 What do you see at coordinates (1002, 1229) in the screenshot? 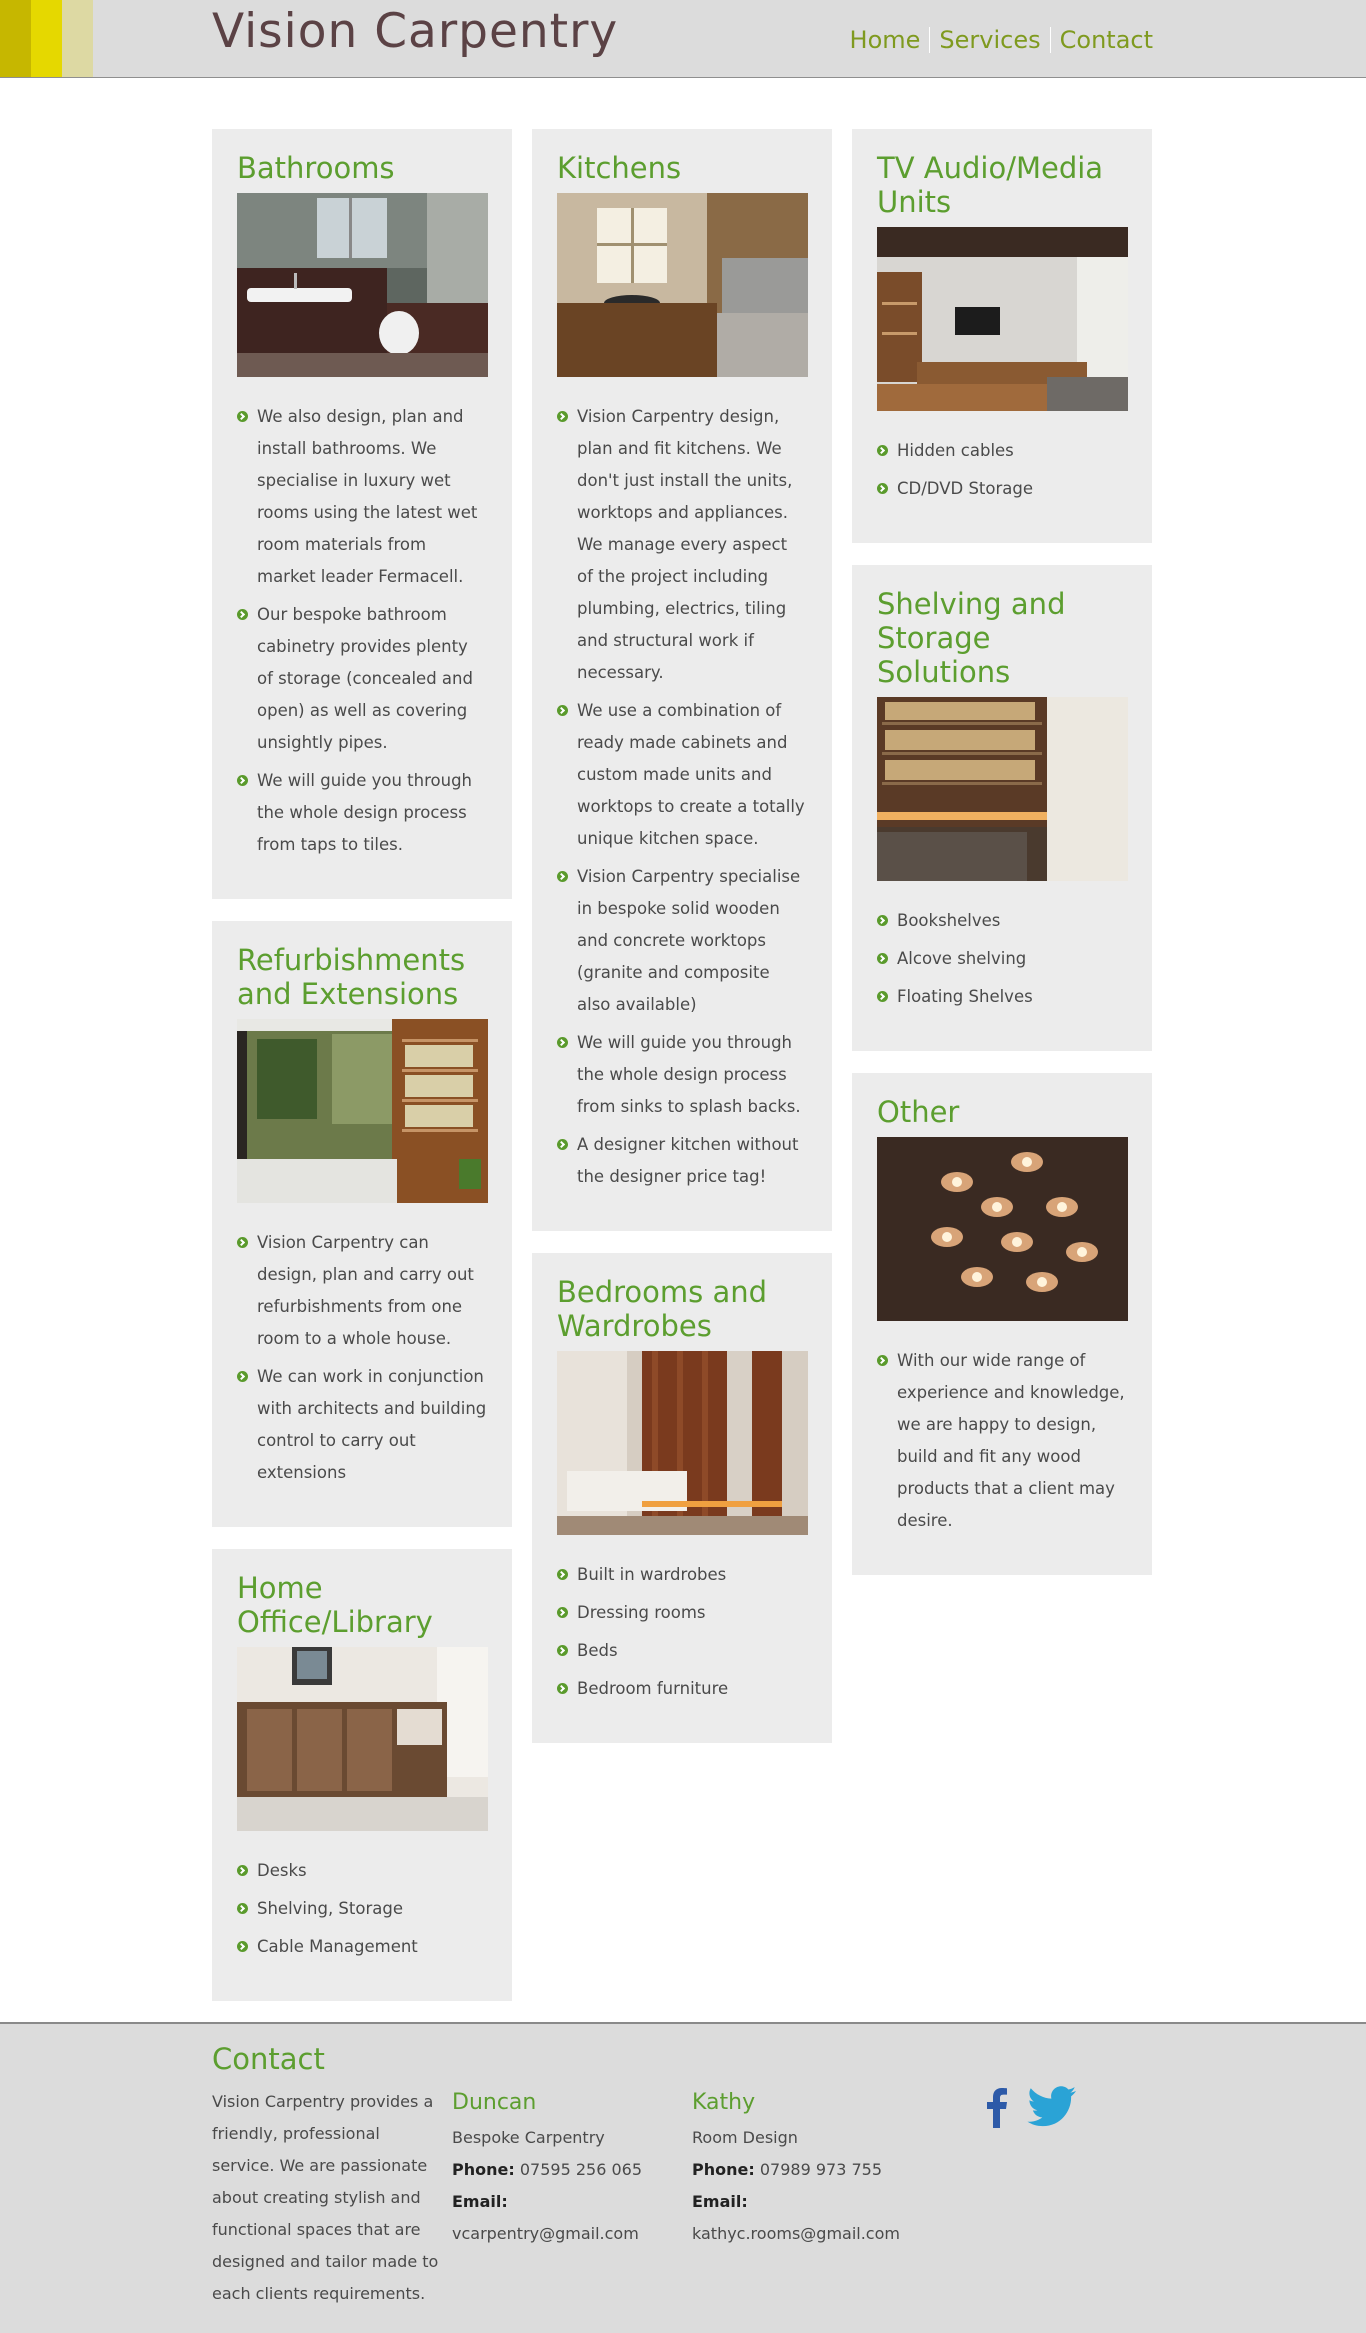
I see `other-candles-photo` at bounding box center [1002, 1229].